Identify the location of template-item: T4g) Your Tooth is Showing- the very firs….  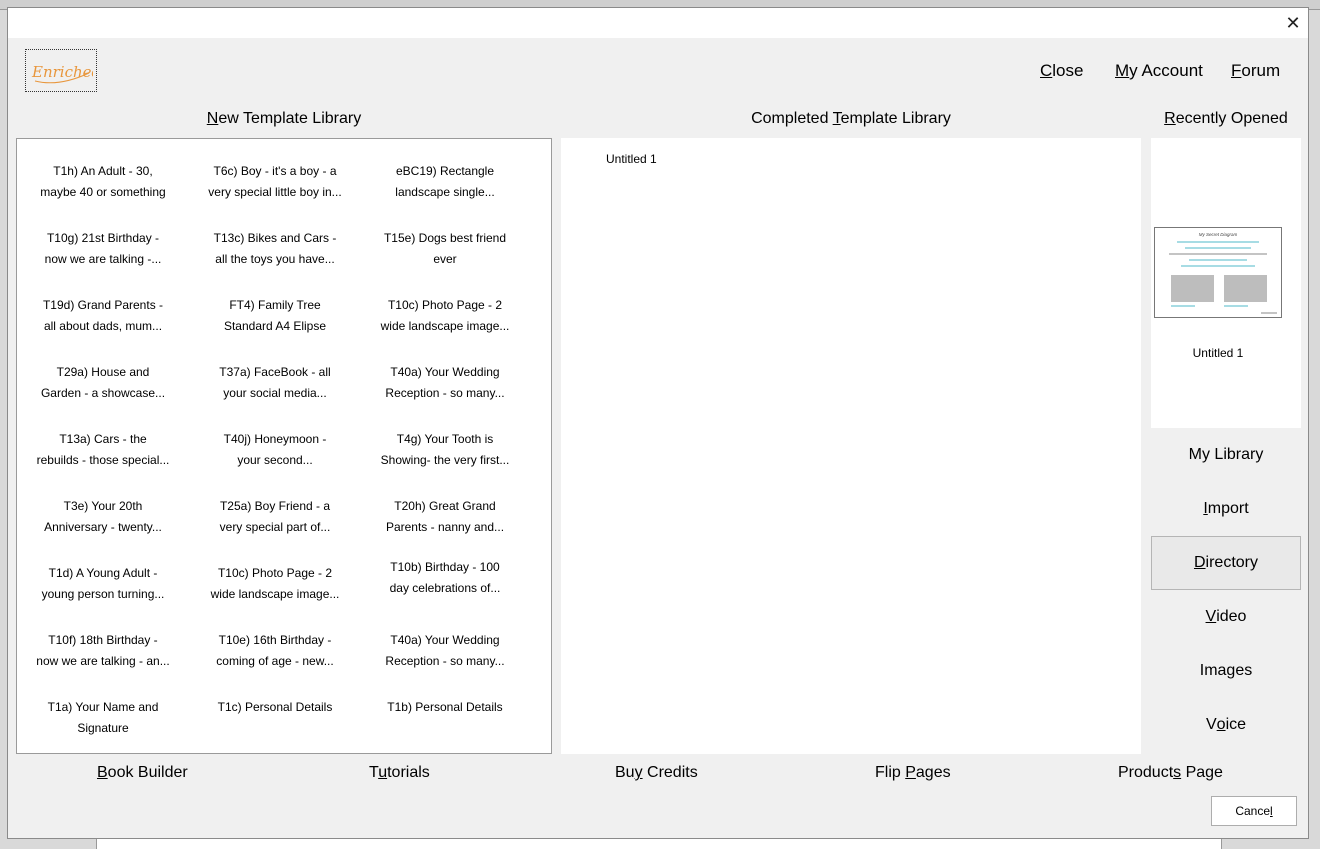
(445, 450).